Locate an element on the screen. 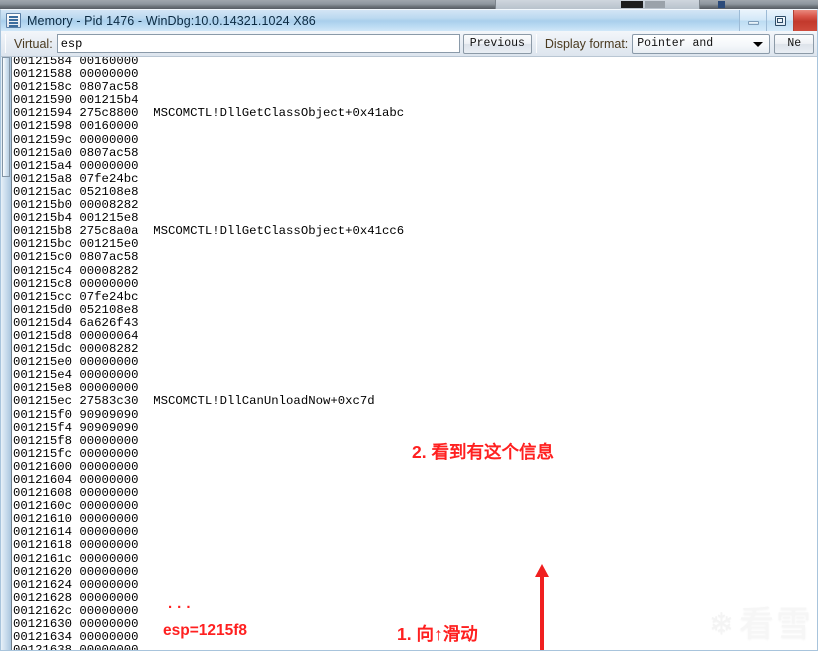 Image resolution: width=818 pixels, height=652 pixels. previous-button: Previous is located at coordinates (497, 43).